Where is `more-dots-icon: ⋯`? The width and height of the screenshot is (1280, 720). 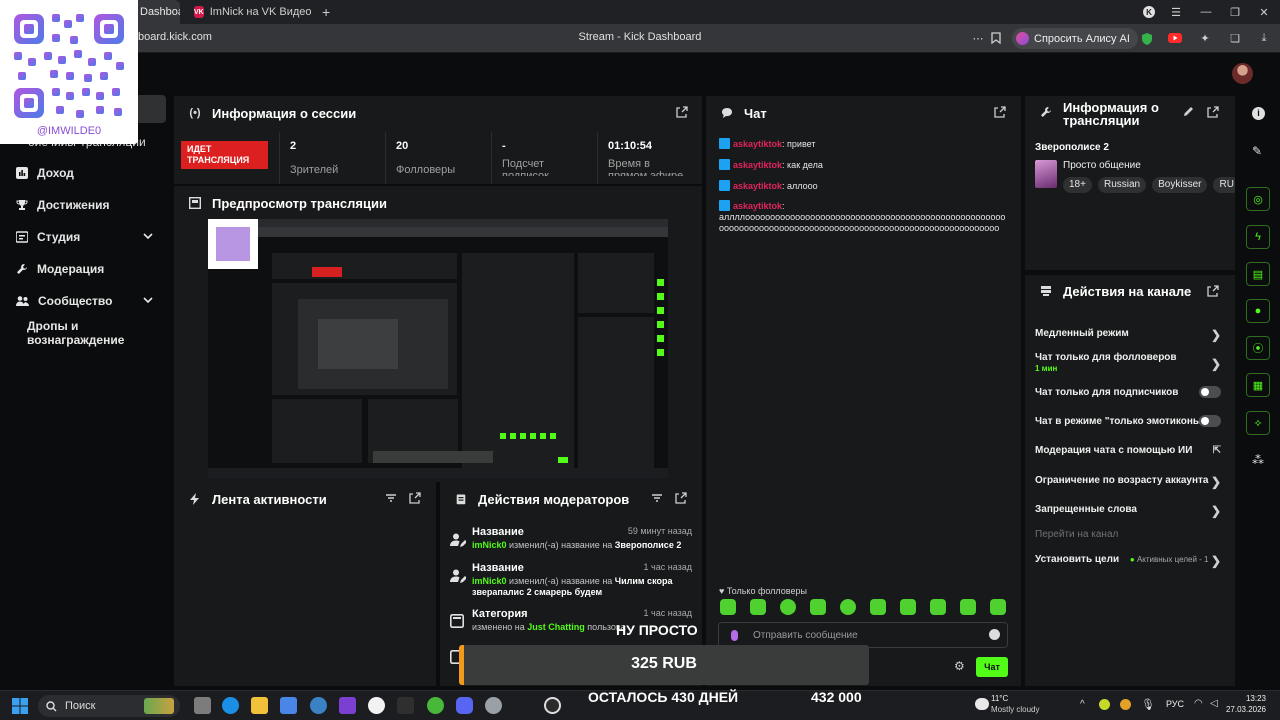 more-dots-icon: ⋯ is located at coordinates (978, 38).